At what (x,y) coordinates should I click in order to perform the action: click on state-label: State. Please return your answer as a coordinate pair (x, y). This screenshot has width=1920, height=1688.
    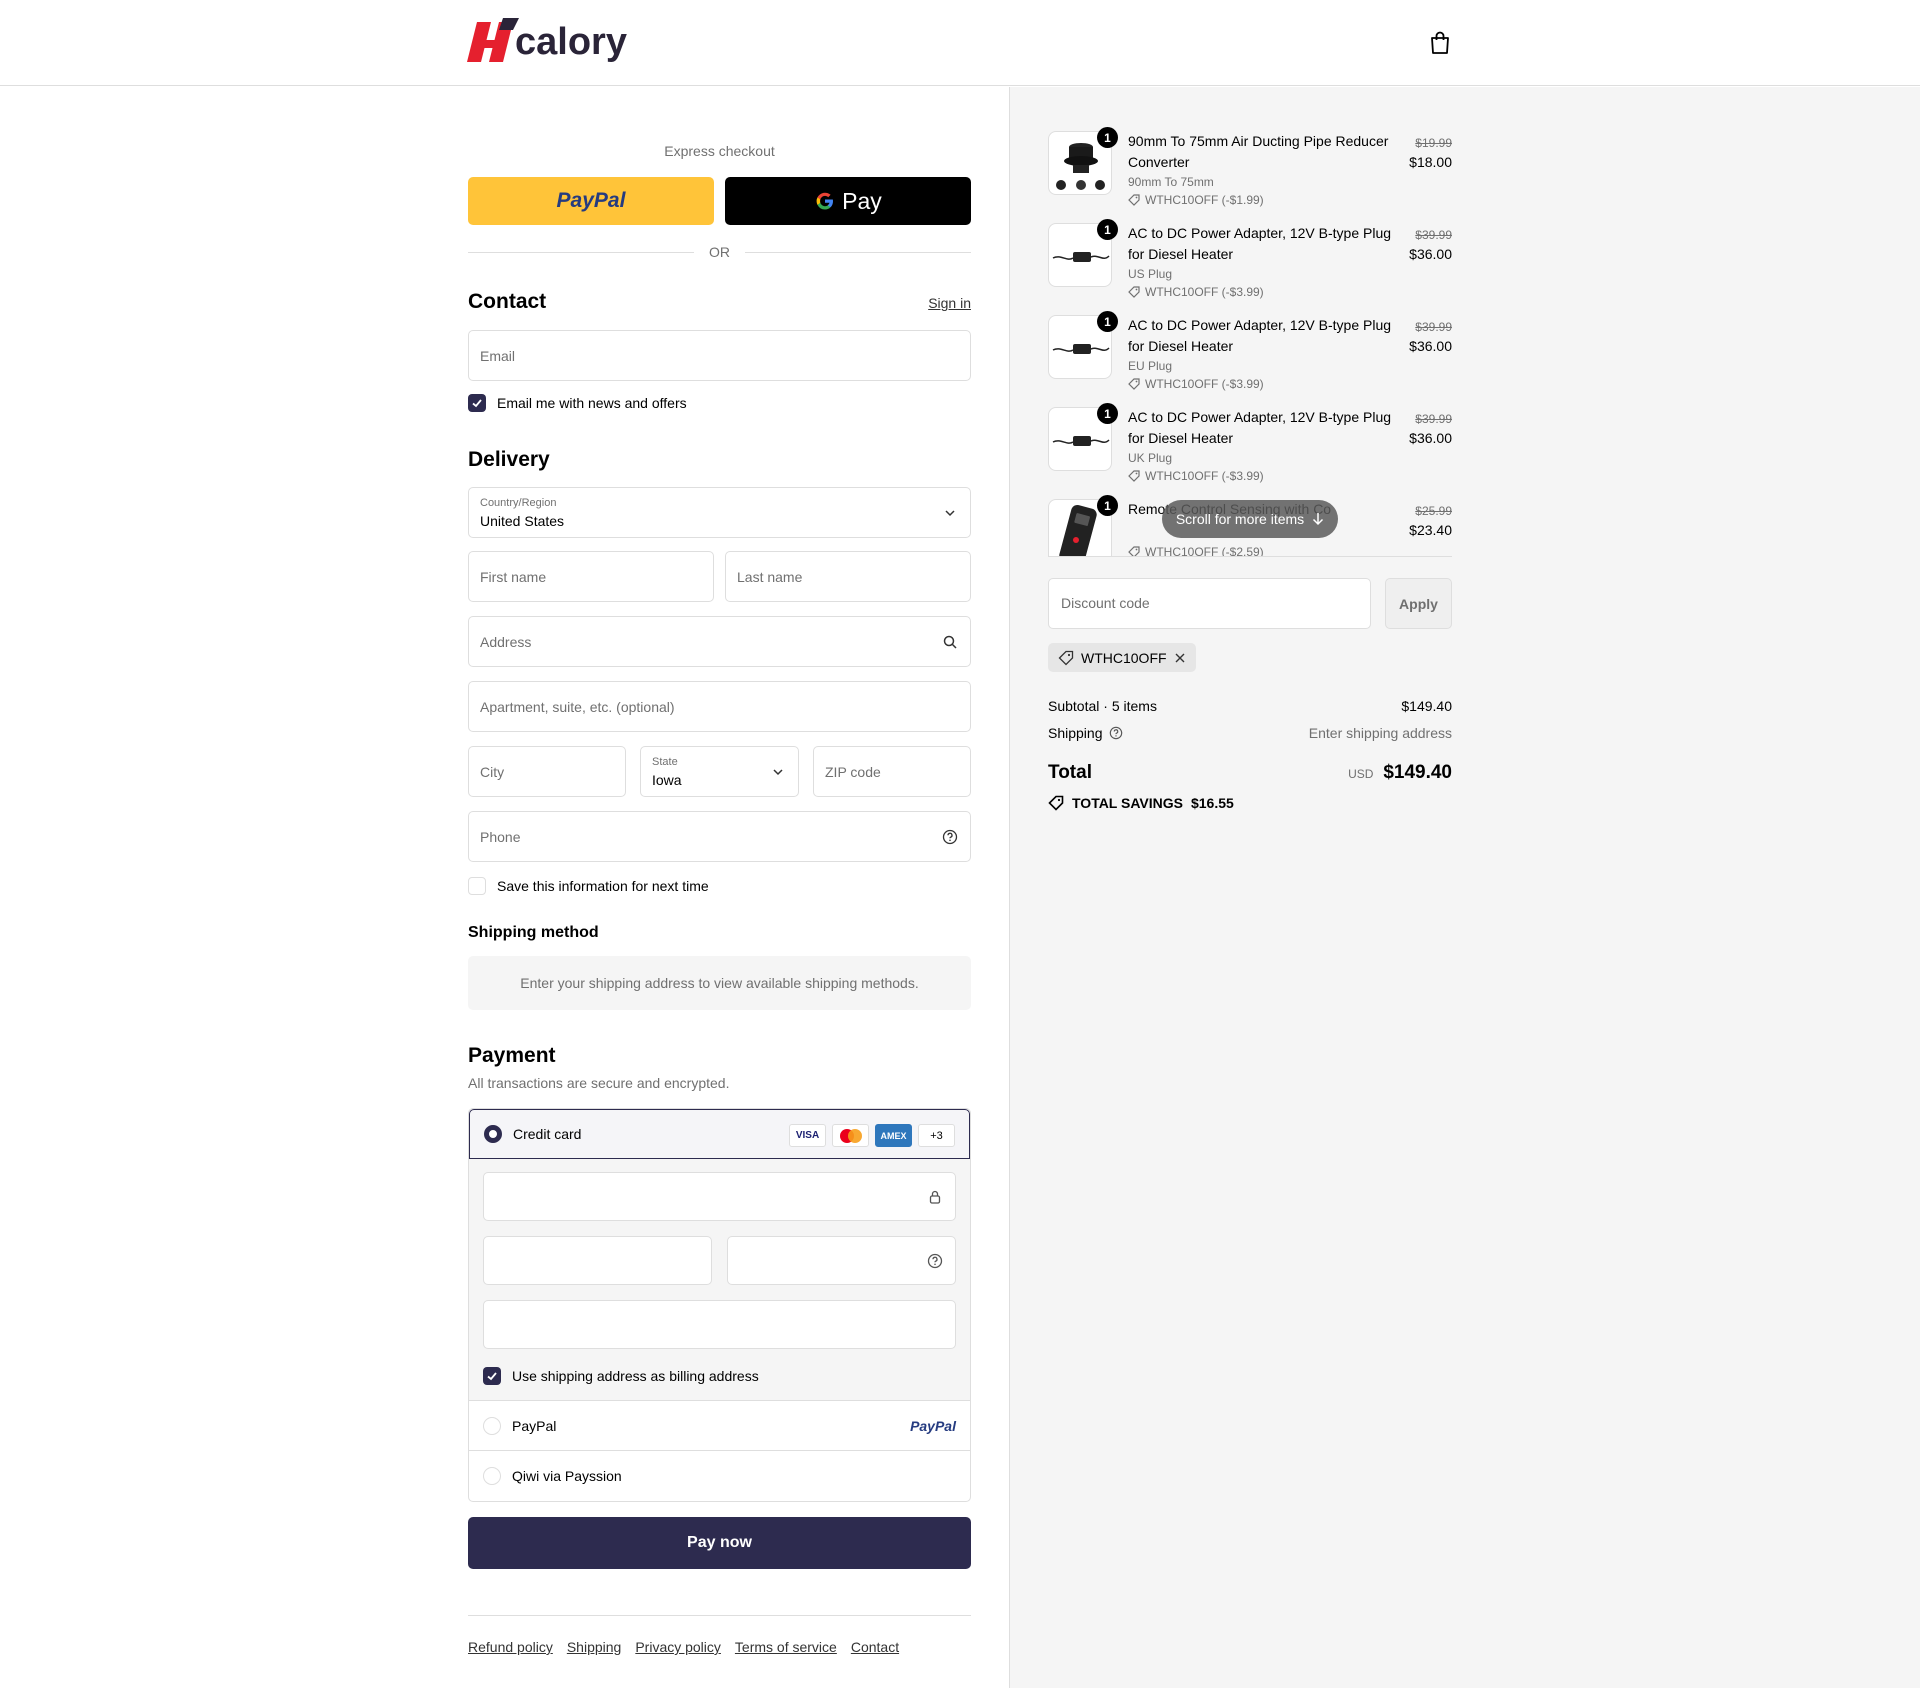
    Looking at the image, I should click on (665, 762).